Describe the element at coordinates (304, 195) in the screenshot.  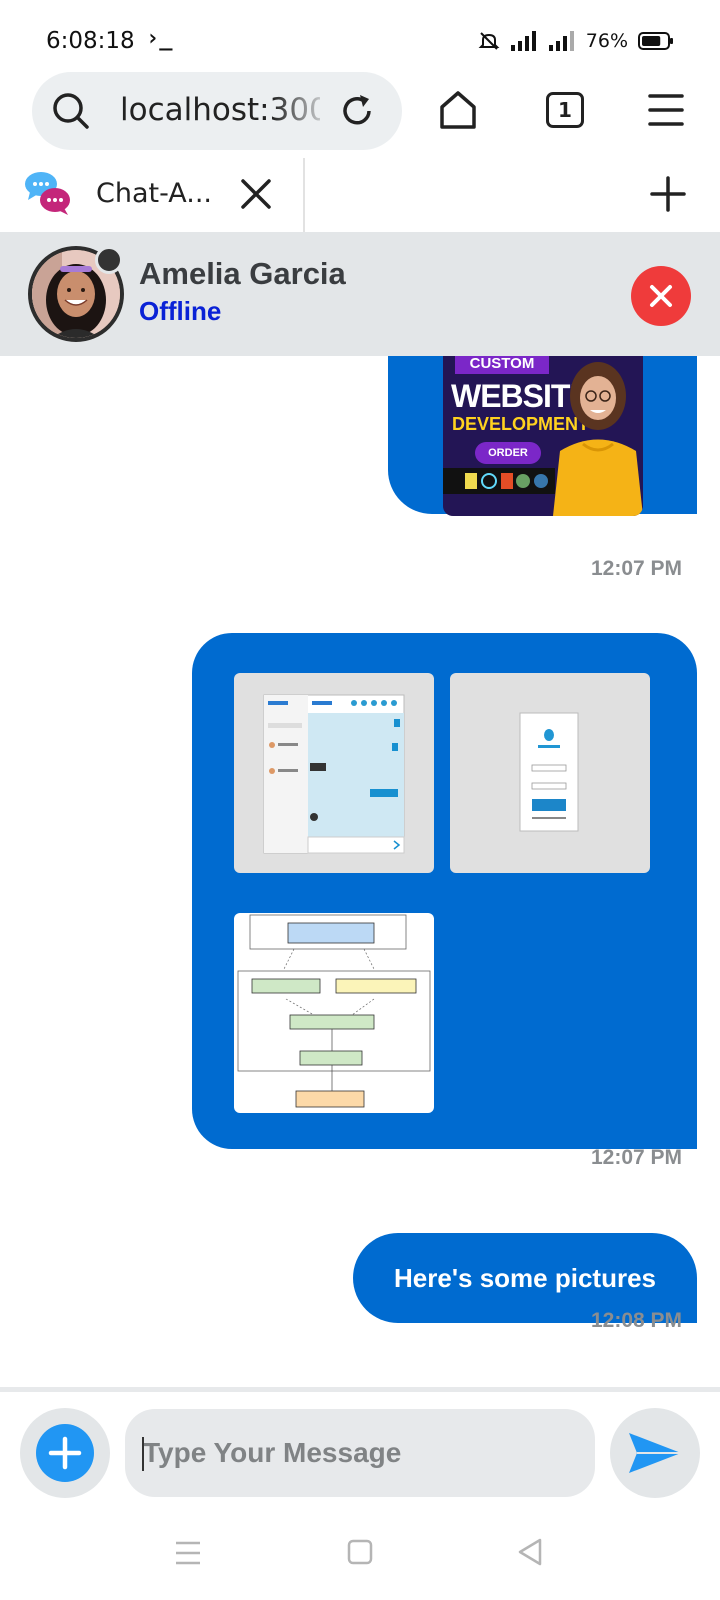
I see `tab-divider` at that location.